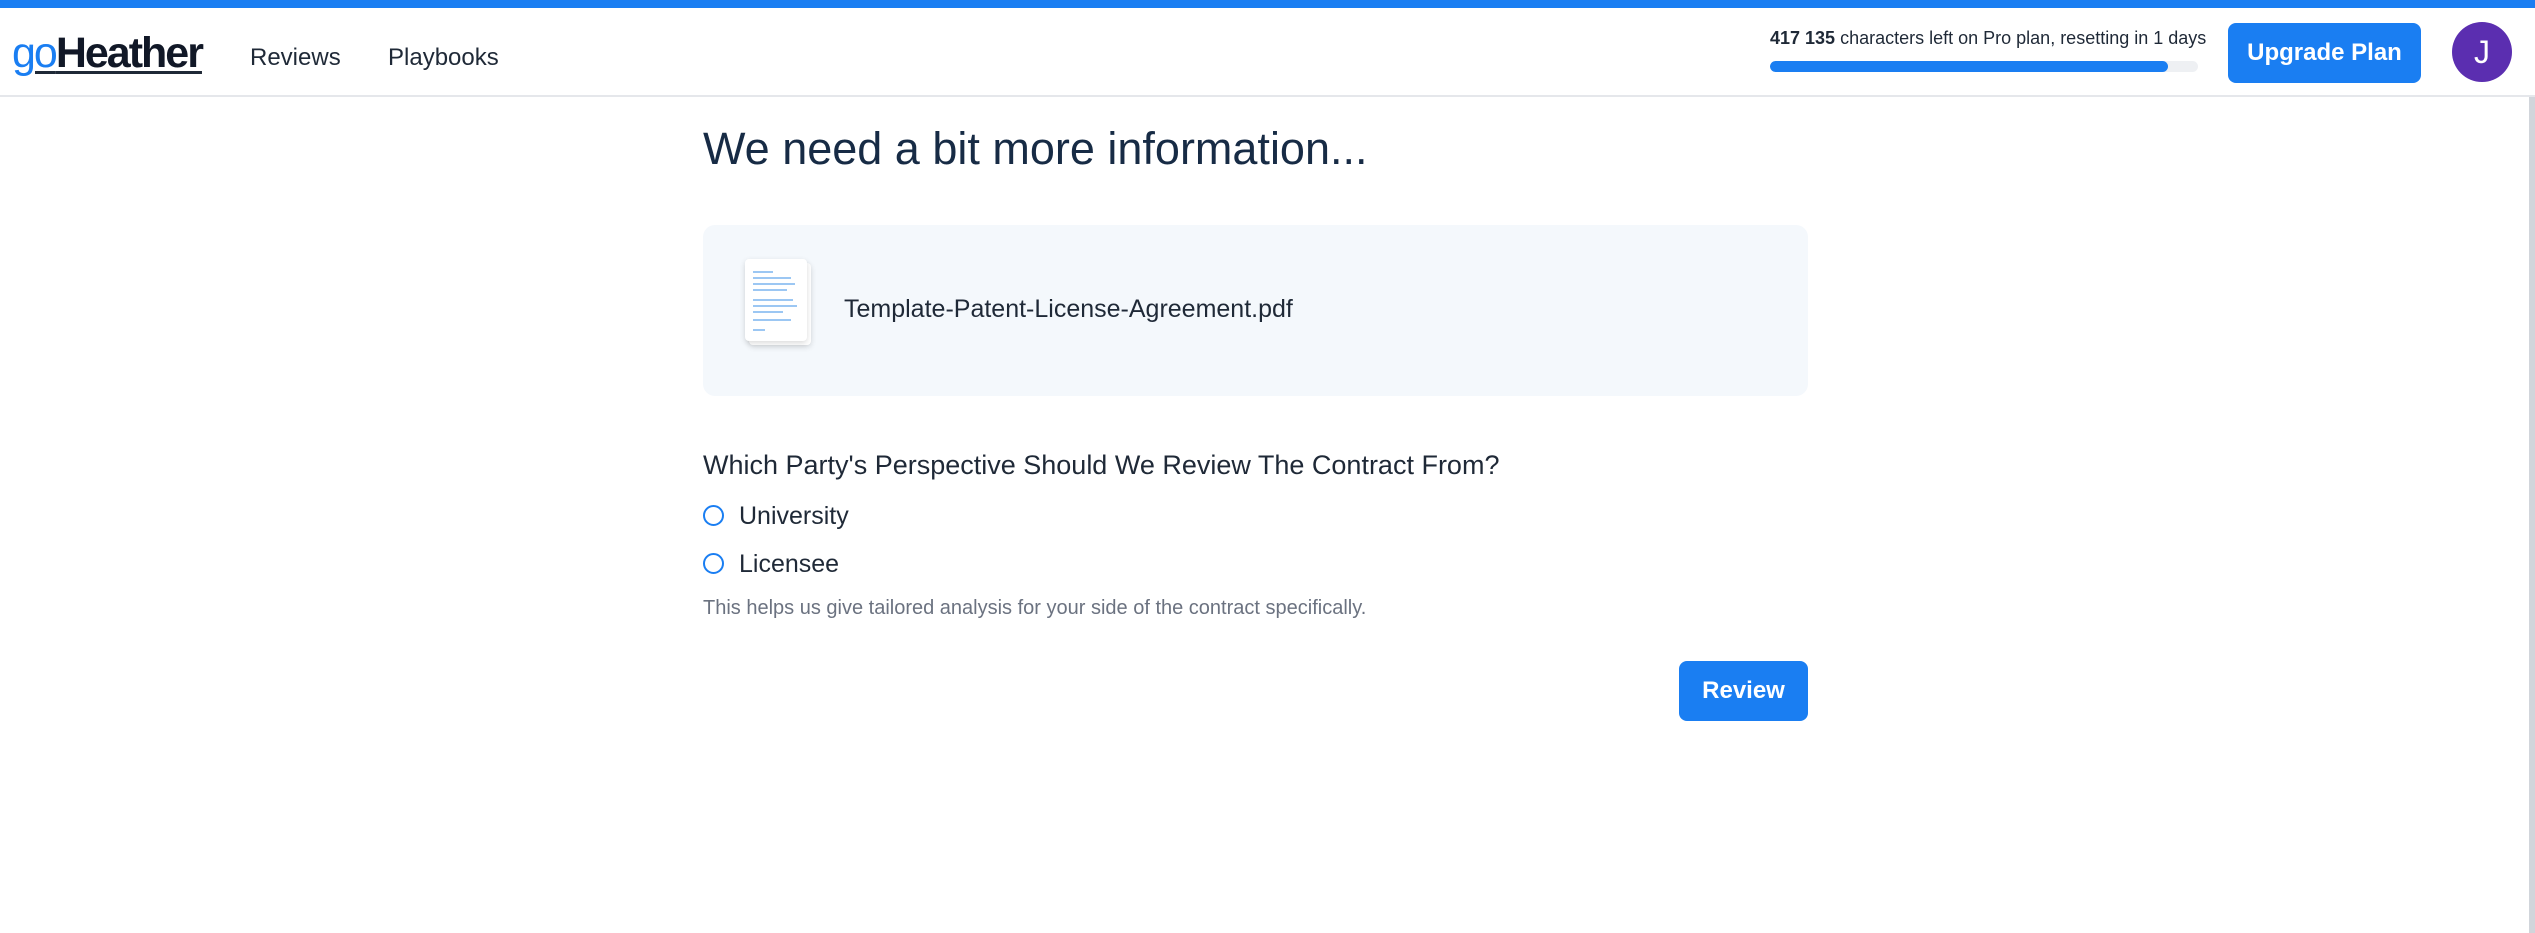  I want to click on logo-brand: Heather, so click(129, 53).